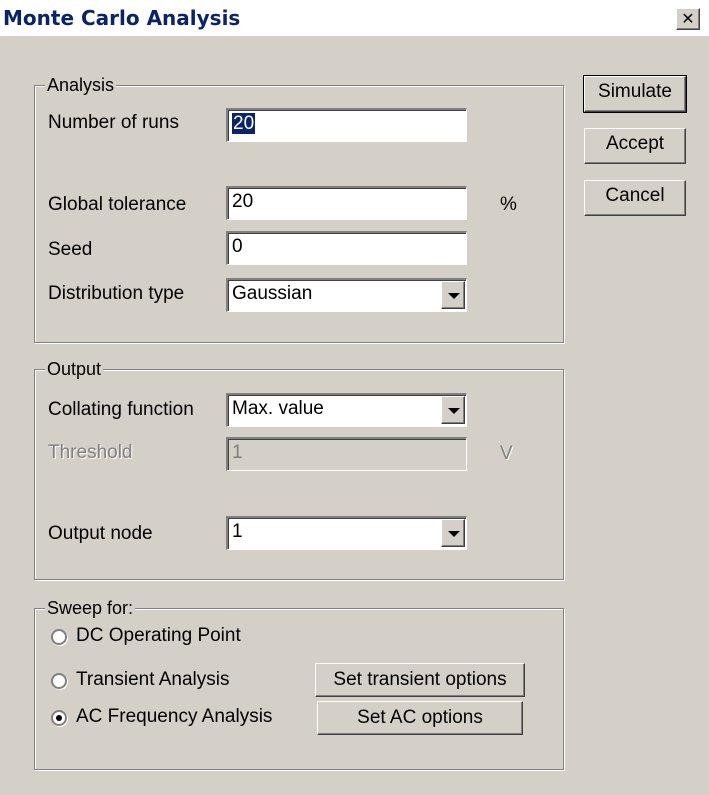 This screenshot has height=795, width=709. What do you see at coordinates (346, 454) in the screenshot?
I see `threshold-input: 1` at bounding box center [346, 454].